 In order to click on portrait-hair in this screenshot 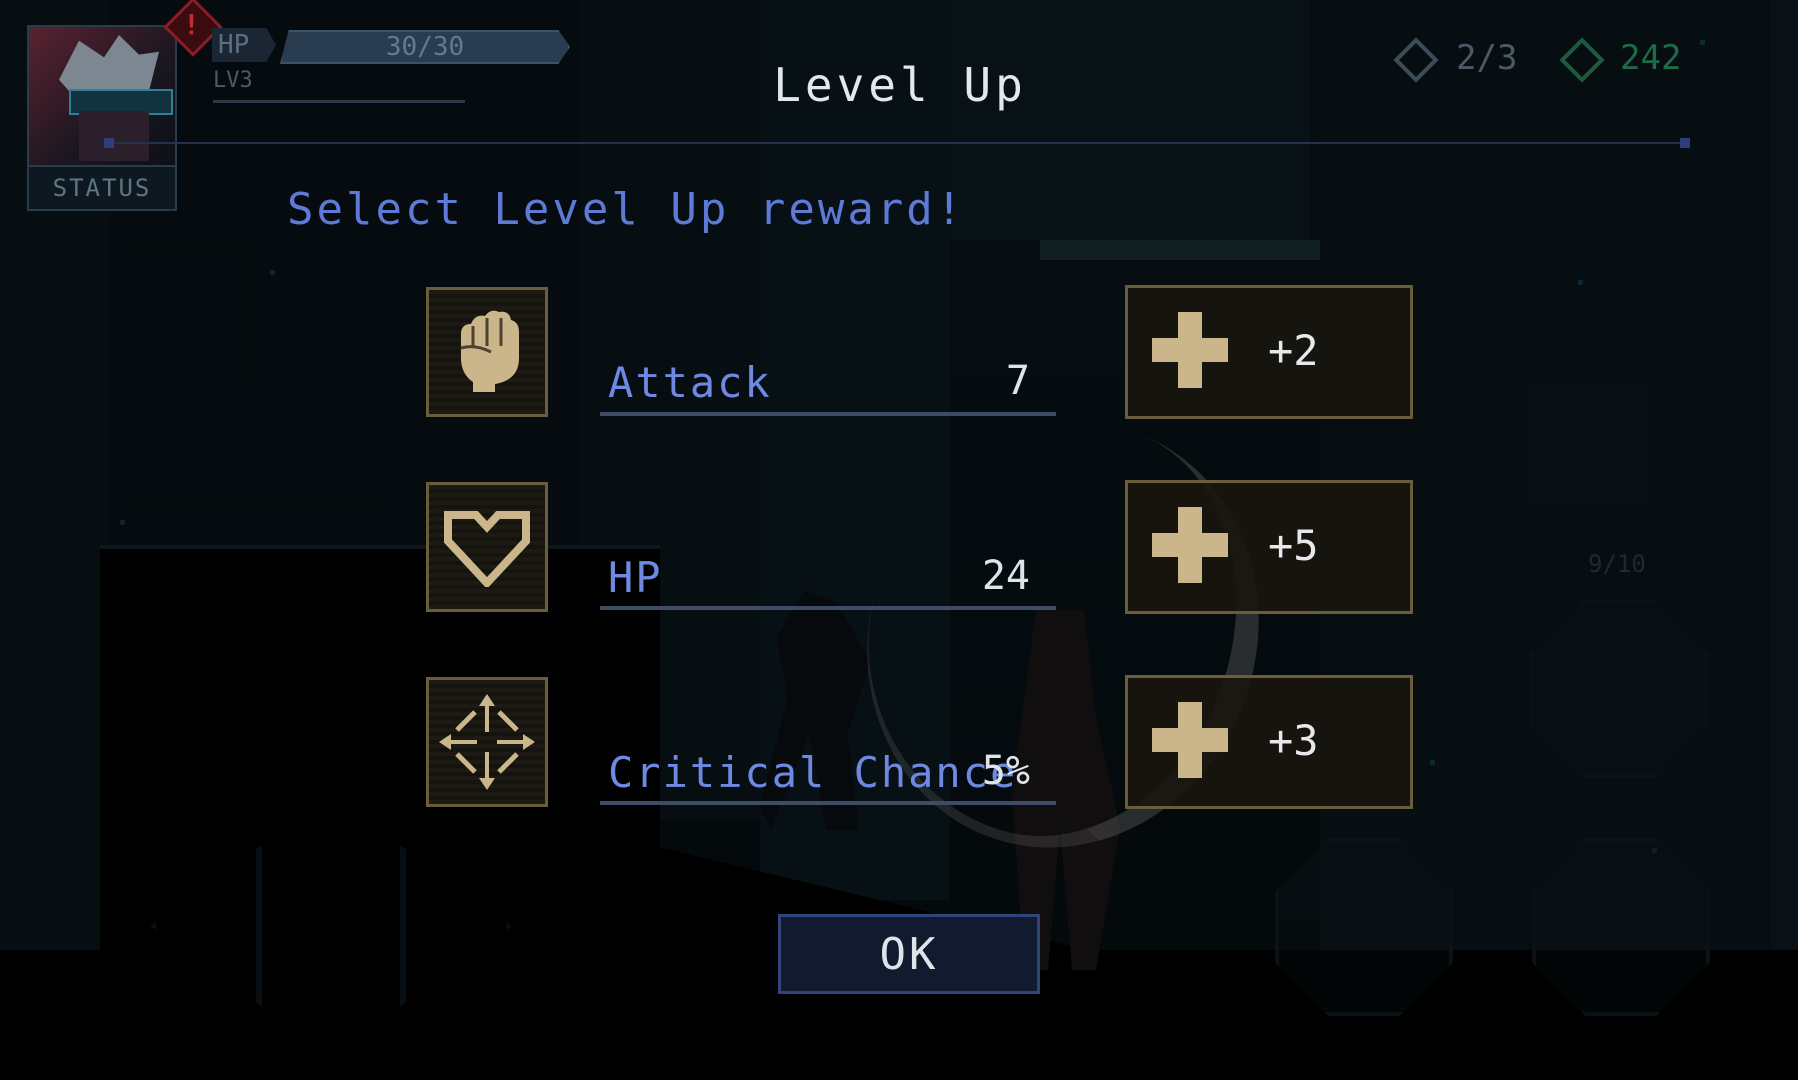, I will do `click(109, 63)`.